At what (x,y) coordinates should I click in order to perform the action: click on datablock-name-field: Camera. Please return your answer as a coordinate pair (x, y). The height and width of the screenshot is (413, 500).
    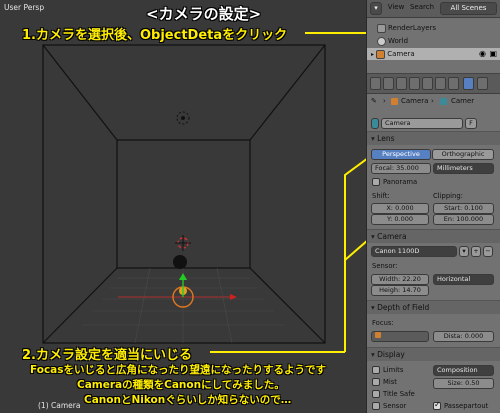
    Looking at the image, I should click on (422, 123).